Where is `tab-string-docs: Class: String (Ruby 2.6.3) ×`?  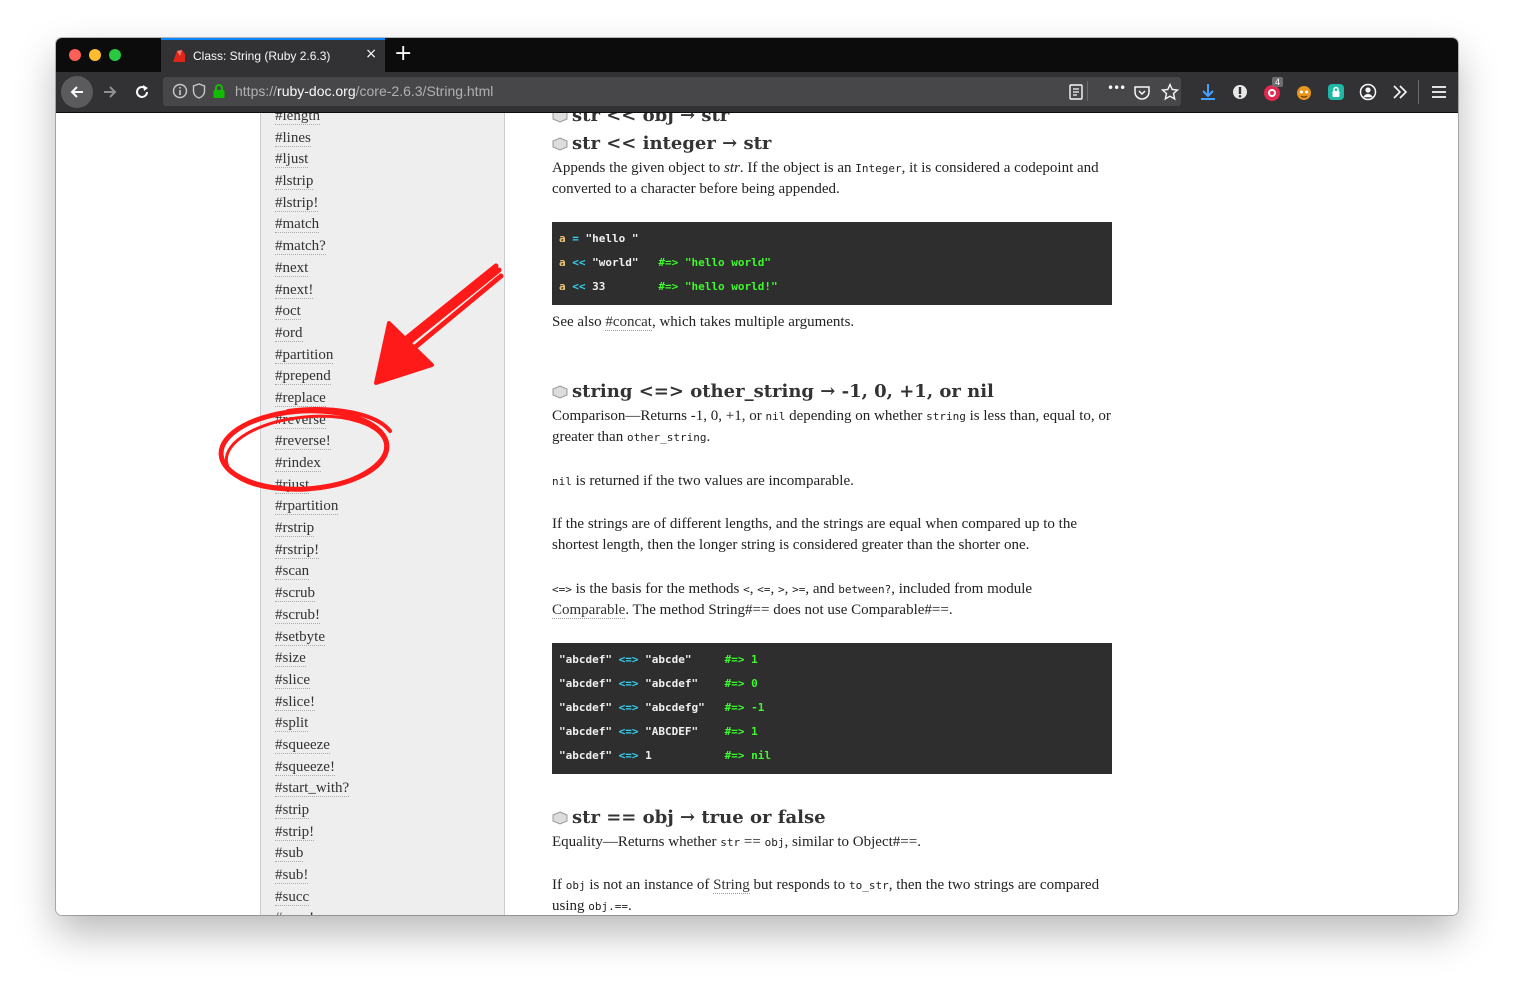 tab-string-docs: Class: String (Ruby 2.6.3) × is located at coordinates (273, 55).